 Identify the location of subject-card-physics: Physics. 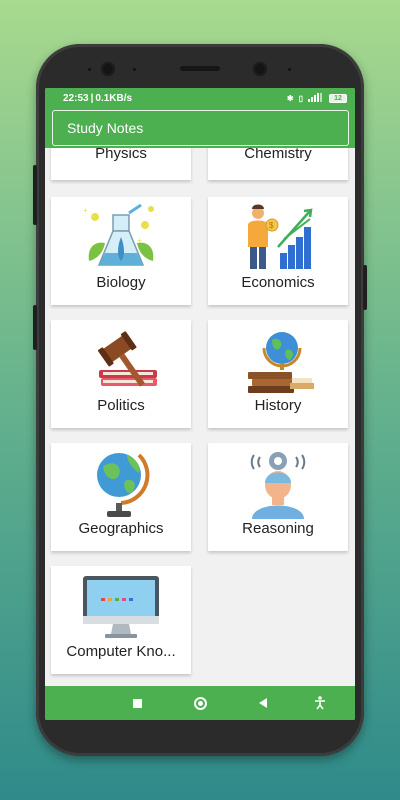
(121, 164).